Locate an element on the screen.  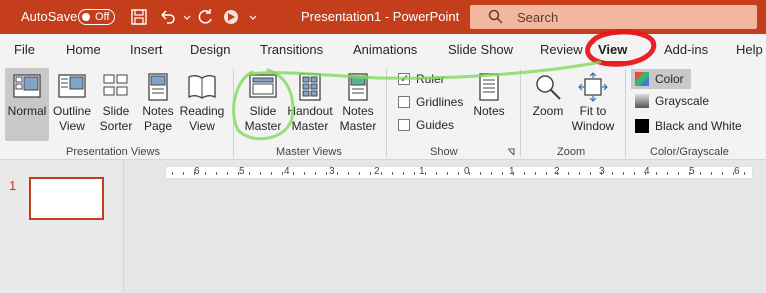
grayscale-button: Grayscale is located at coordinates (672, 101).